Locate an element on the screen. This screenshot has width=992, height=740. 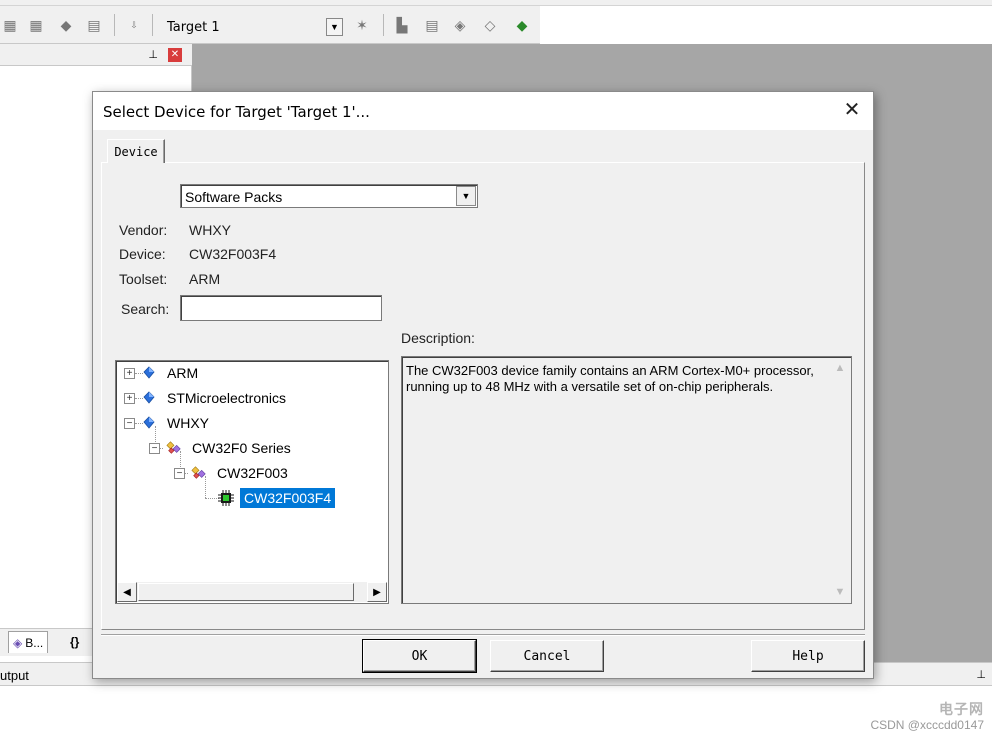
watermark-logo: 电子网 is located at coordinates (961, 708).